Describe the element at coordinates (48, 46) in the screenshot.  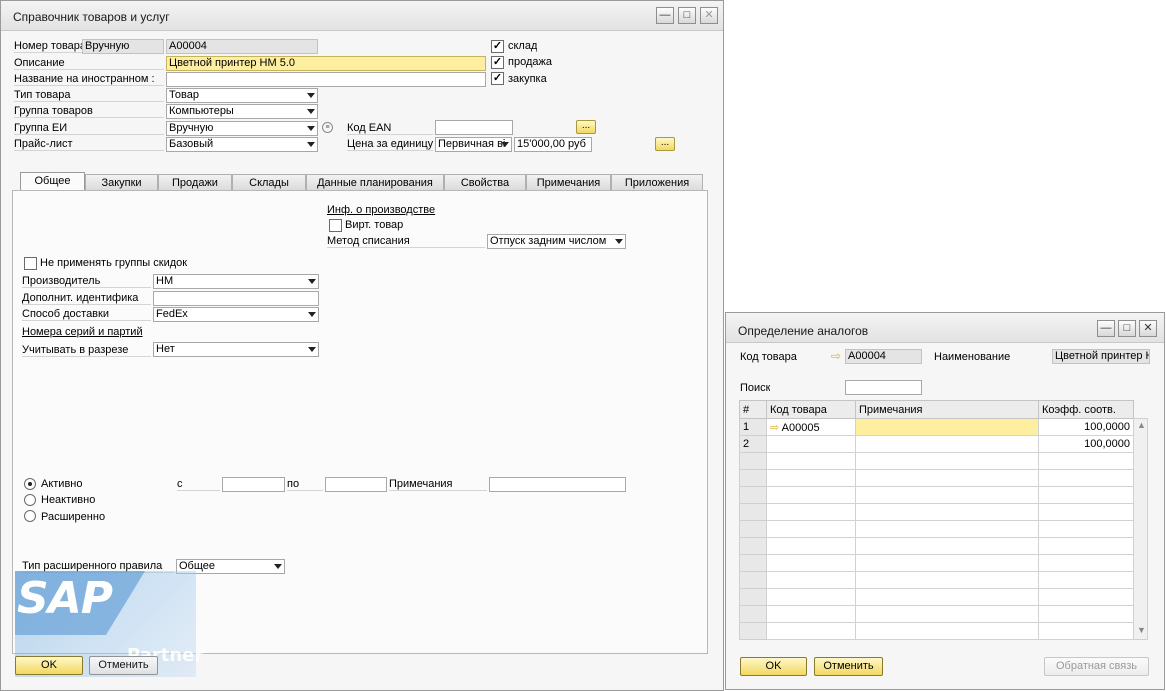
I see `item-number-label: Номер товара` at that location.